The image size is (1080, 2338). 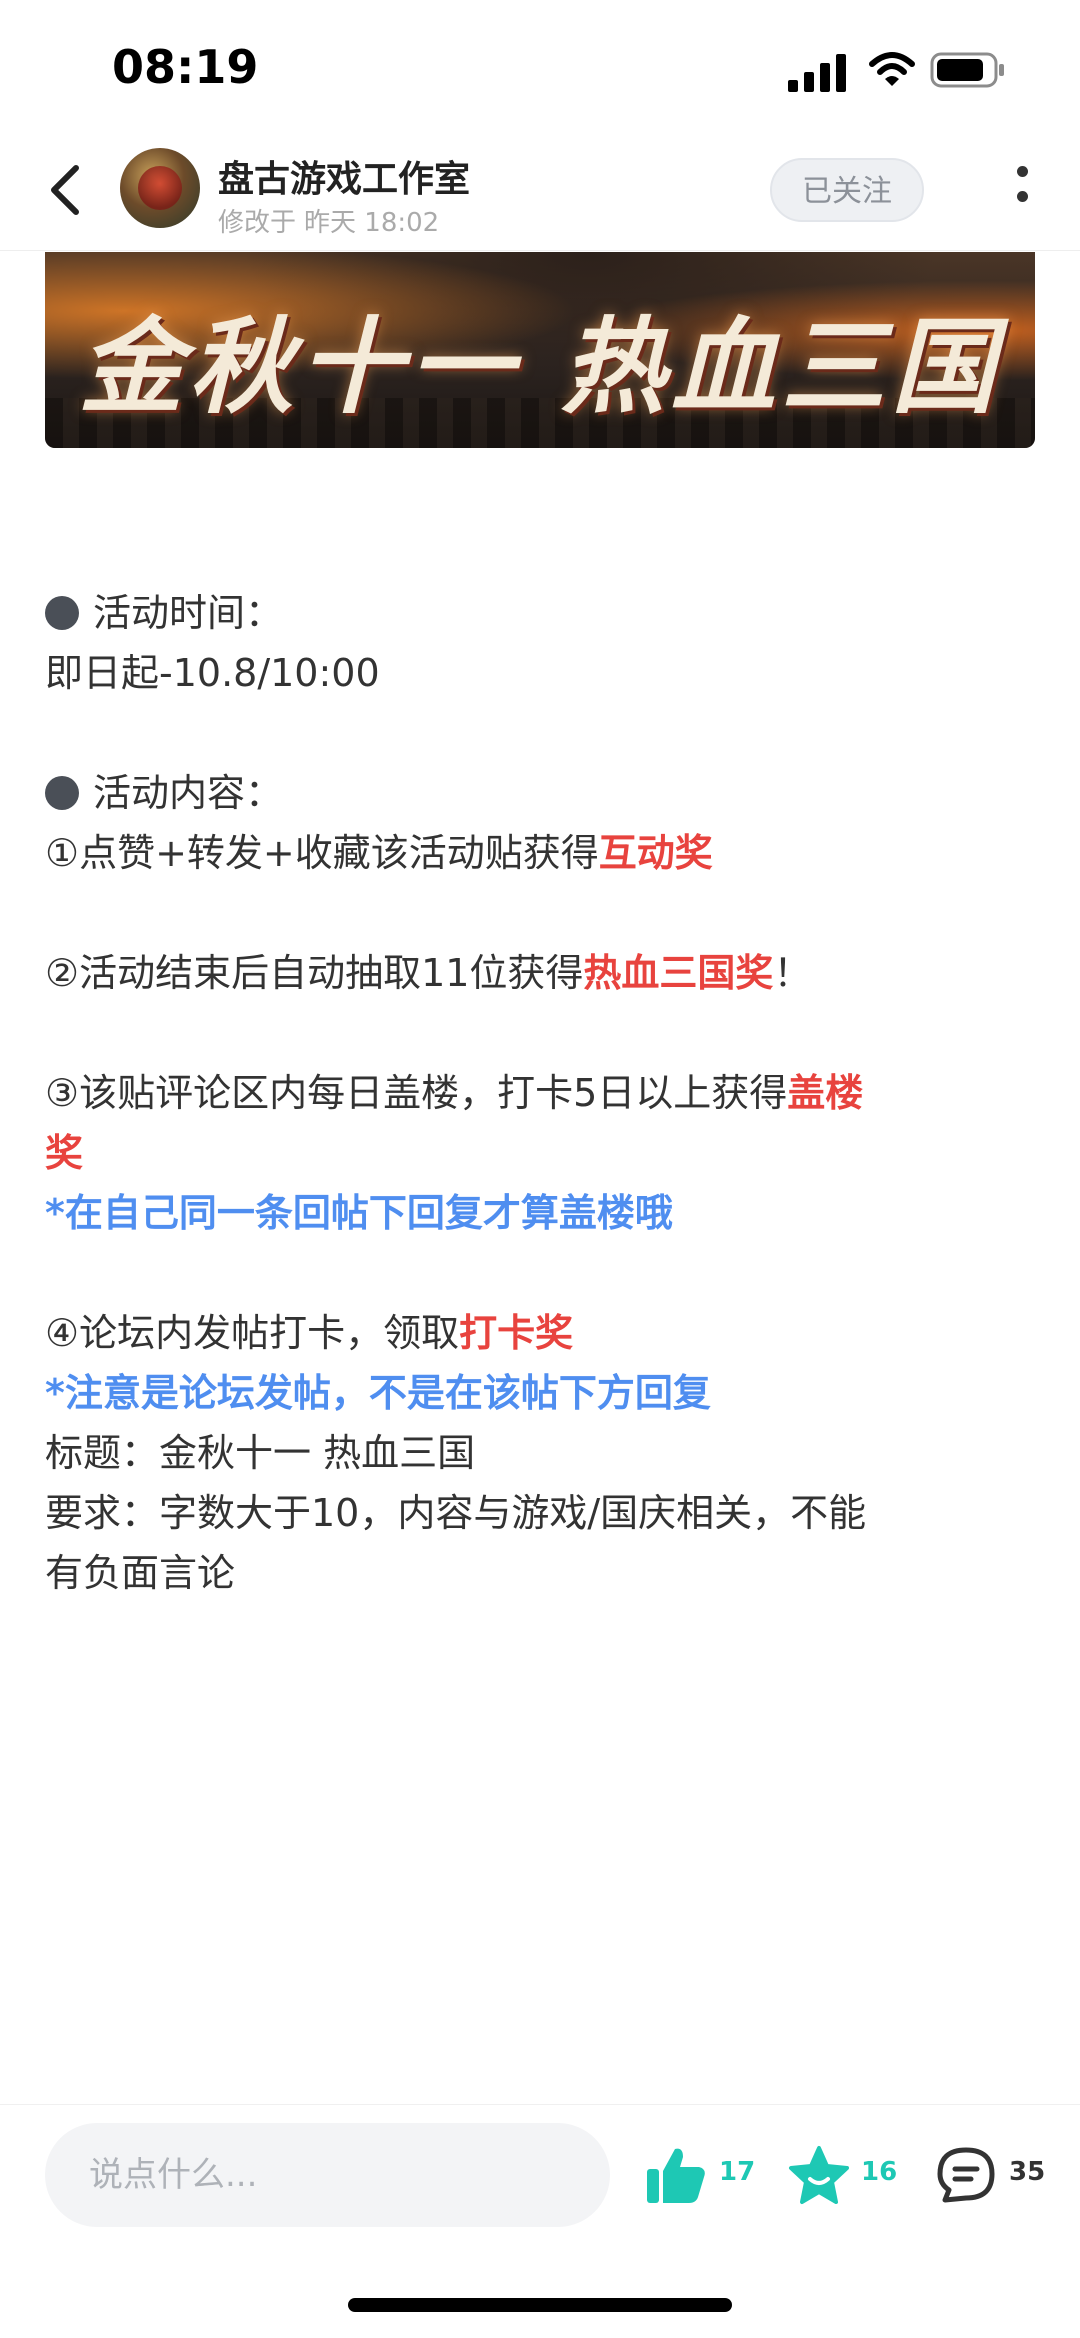 What do you see at coordinates (819, 2175) in the screenshot?
I see `star-icon` at bounding box center [819, 2175].